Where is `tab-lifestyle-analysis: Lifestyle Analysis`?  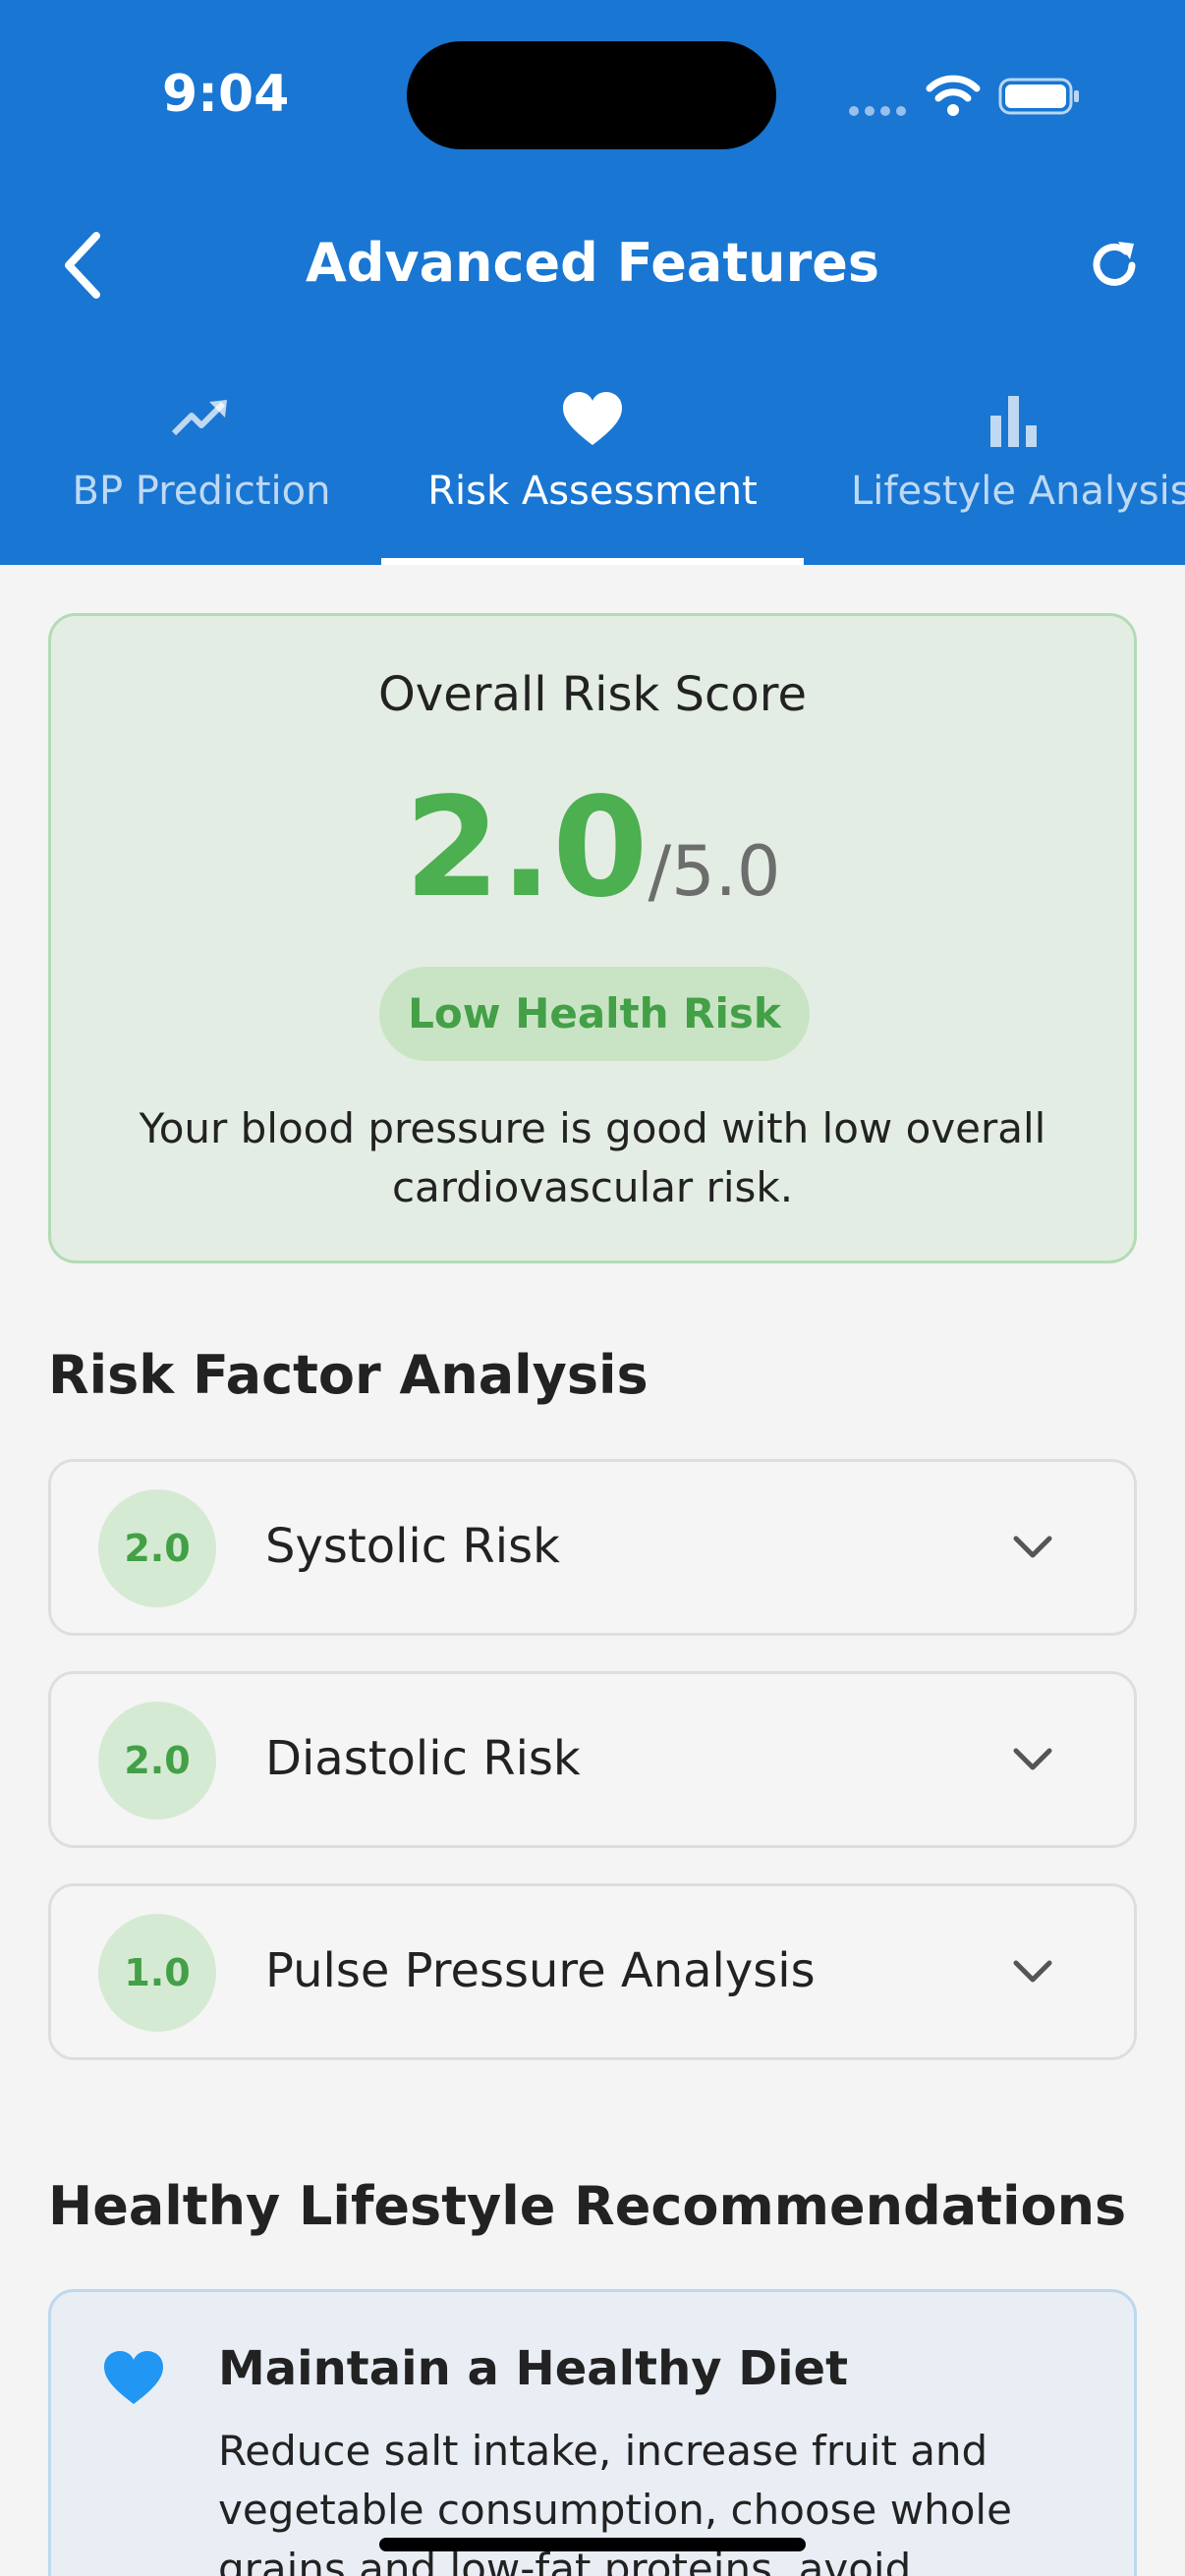 tab-lifestyle-analysis: Lifestyle Analysis is located at coordinates (1018, 476).